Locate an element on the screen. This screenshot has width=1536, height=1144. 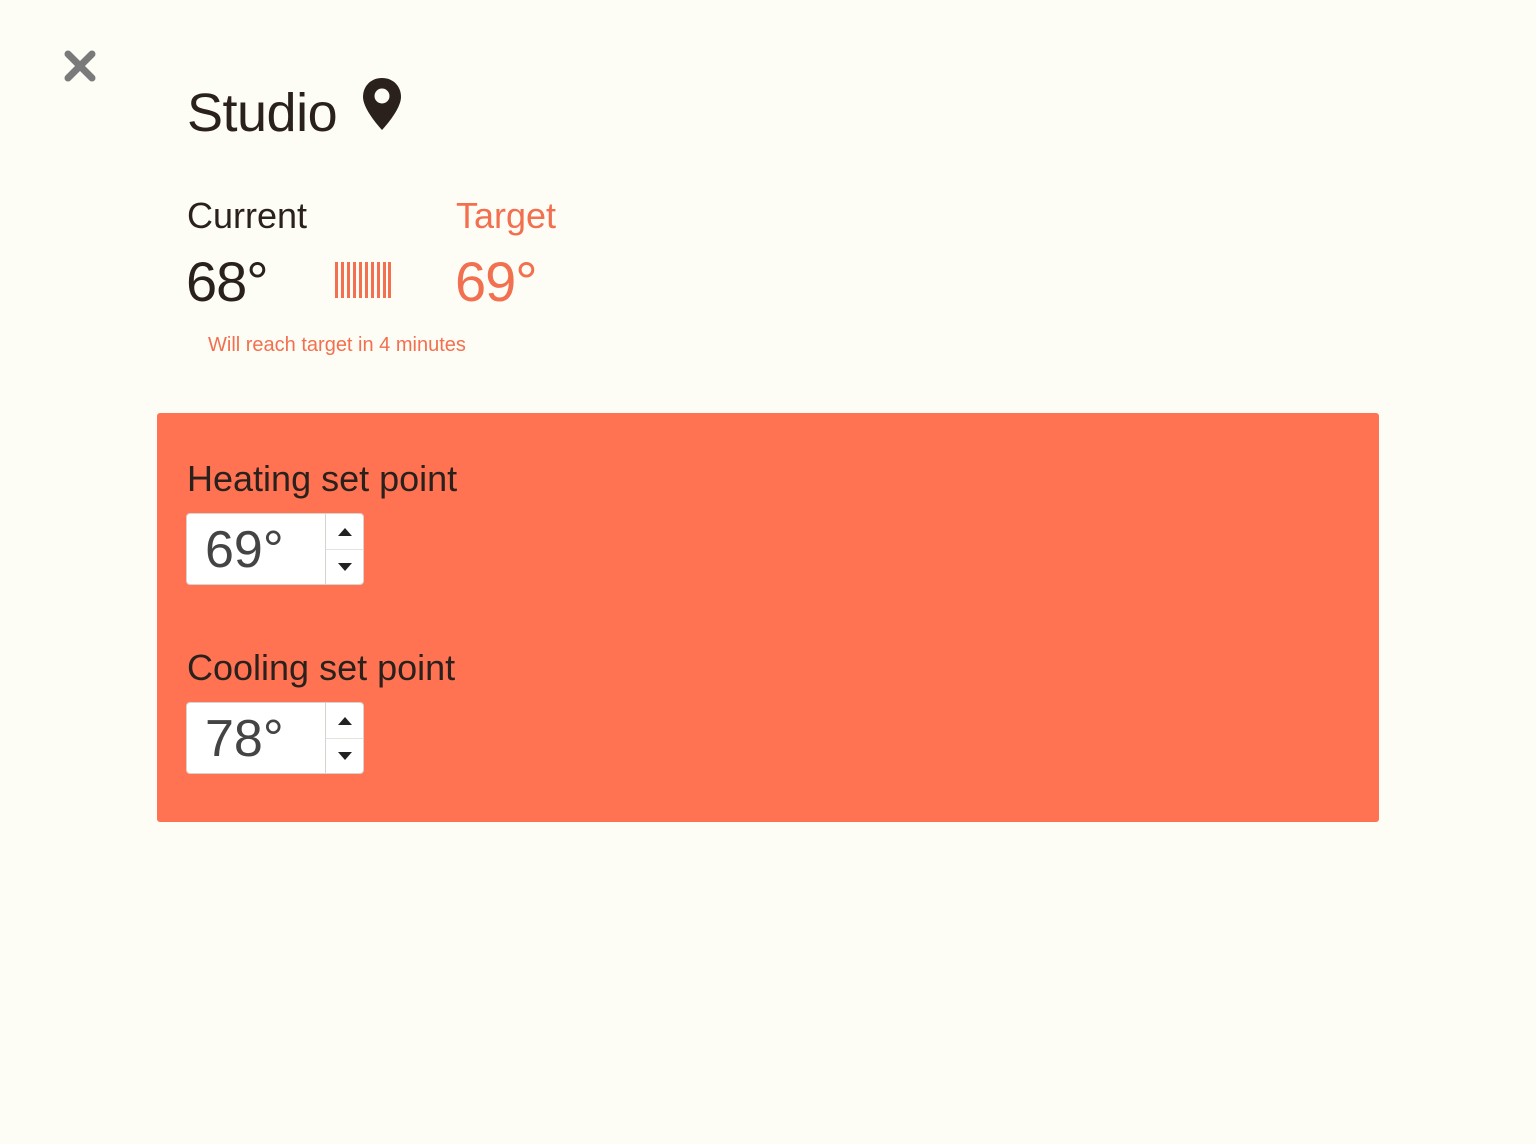
cooling-setpoint-input is located at coordinates (260, 740).